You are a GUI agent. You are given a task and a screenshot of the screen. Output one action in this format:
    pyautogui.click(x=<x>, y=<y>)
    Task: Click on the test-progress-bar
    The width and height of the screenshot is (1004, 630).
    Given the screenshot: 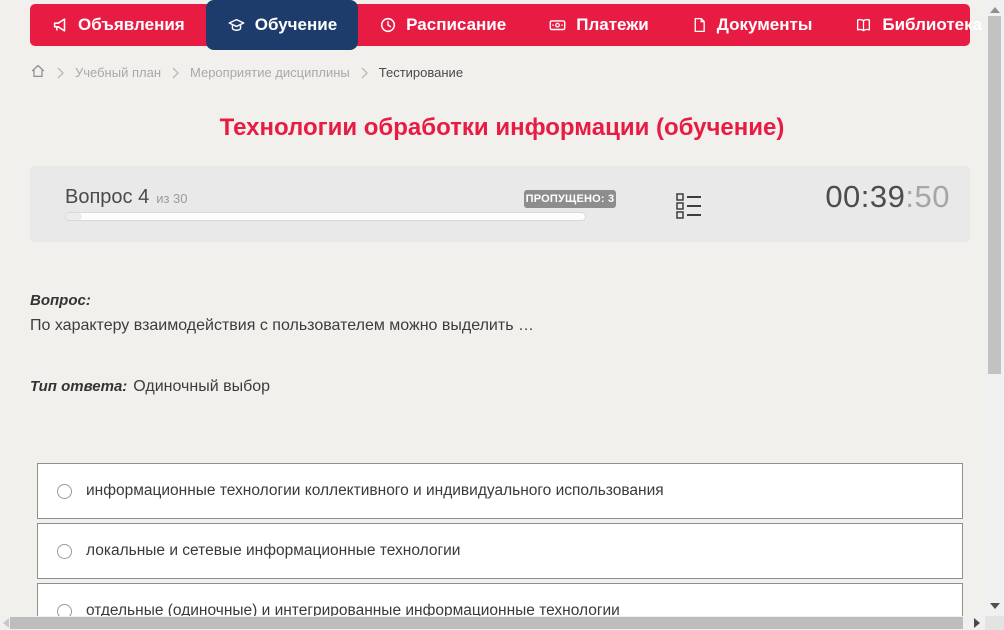 What is the action you would take?
    pyautogui.click(x=325, y=216)
    